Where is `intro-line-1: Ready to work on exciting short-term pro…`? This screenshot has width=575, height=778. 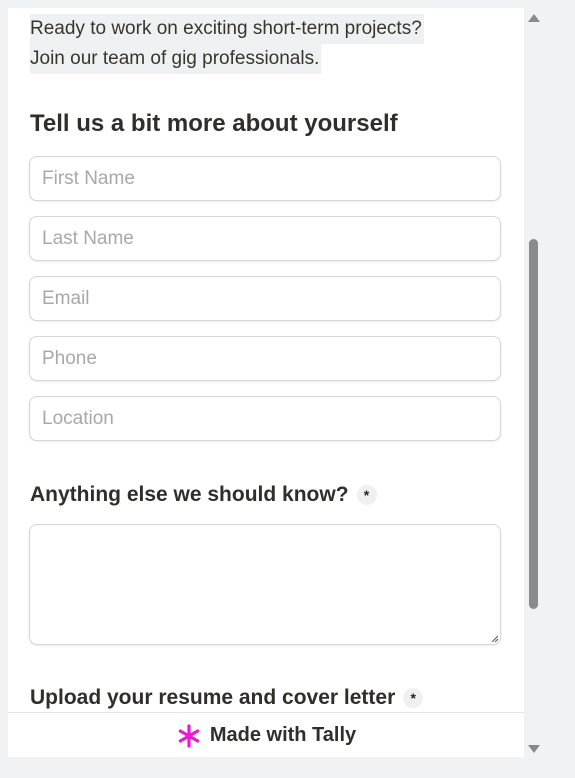
intro-line-1: Ready to work on exciting short-term pro… is located at coordinates (227, 29).